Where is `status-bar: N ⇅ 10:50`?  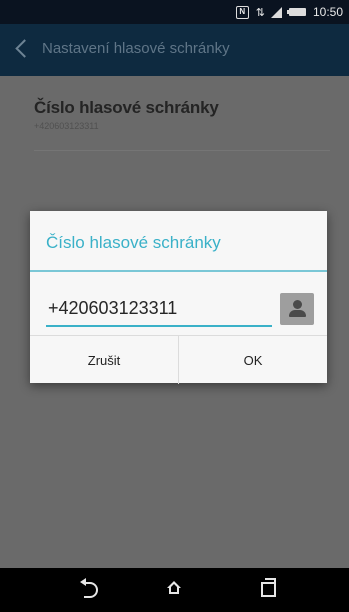
status-bar: N ⇅ 10:50 is located at coordinates (174, 12).